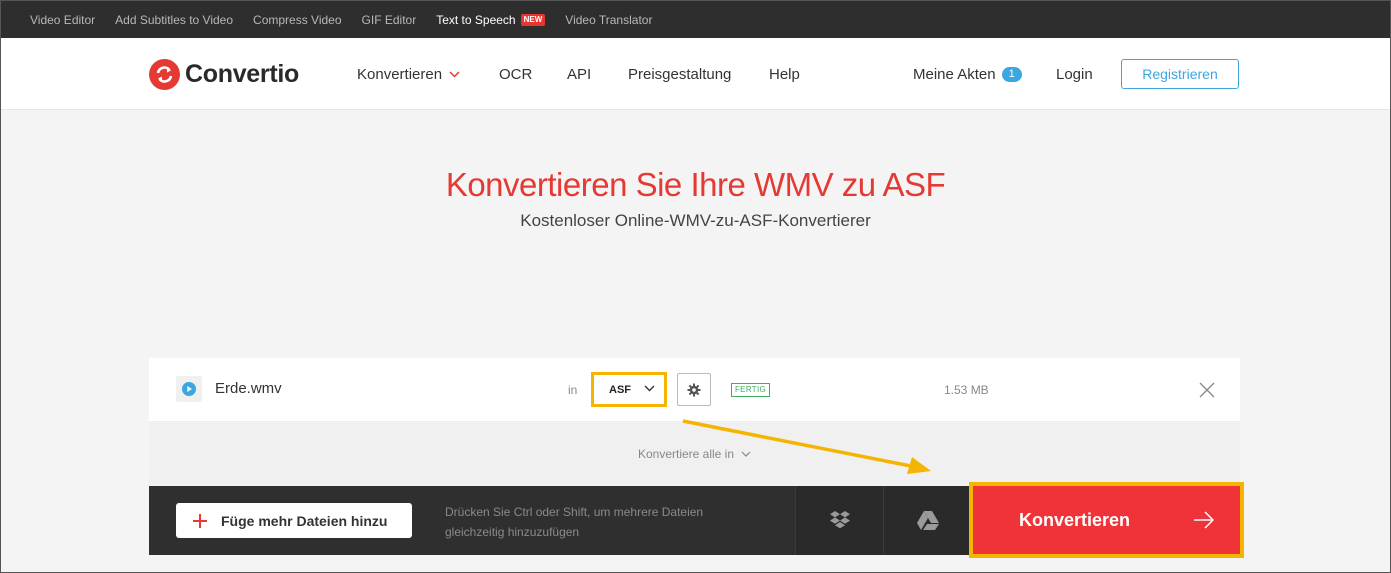 The width and height of the screenshot is (1391, 573). I want to click on convert-all-dropdown: Konvertiere alle in, so click(694, 454).